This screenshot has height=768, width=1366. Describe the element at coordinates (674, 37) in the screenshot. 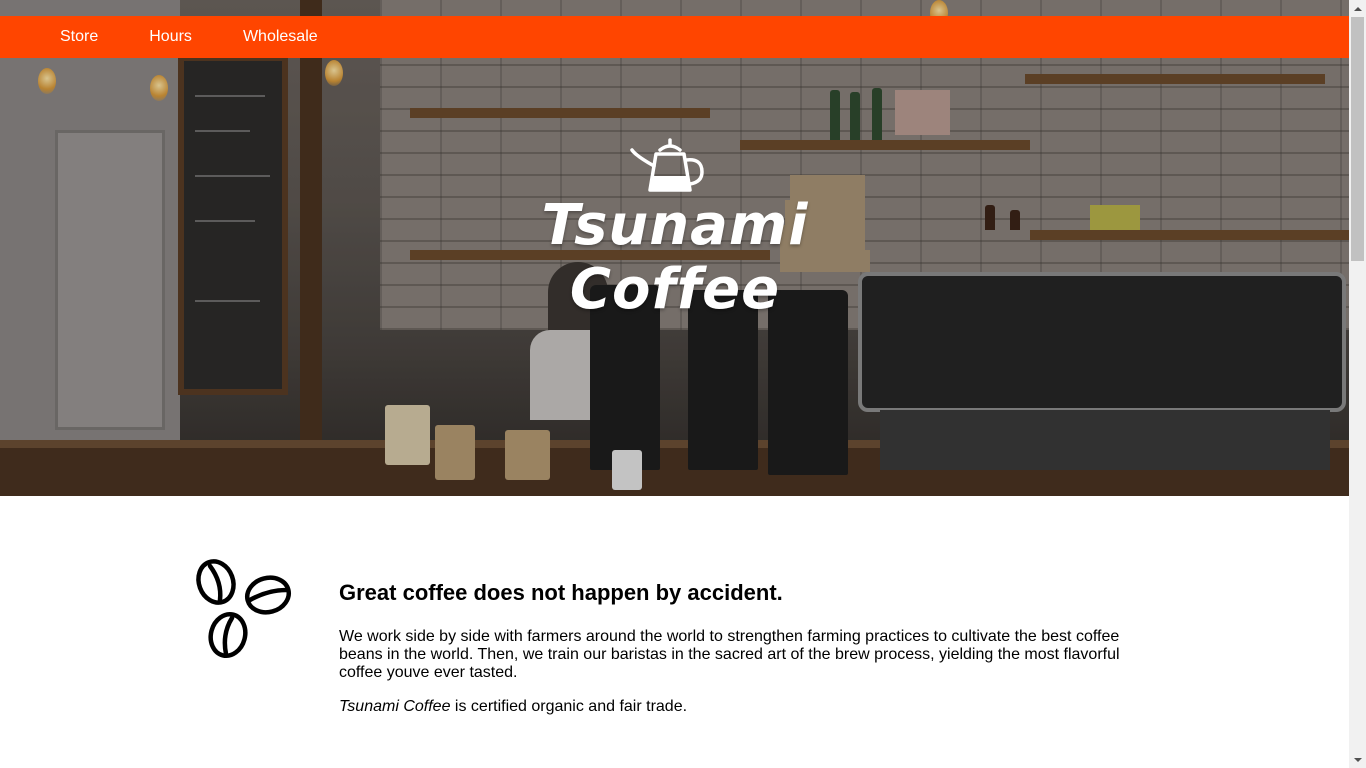

I see `top-navbar: Store Hours Wholesale` at that location.